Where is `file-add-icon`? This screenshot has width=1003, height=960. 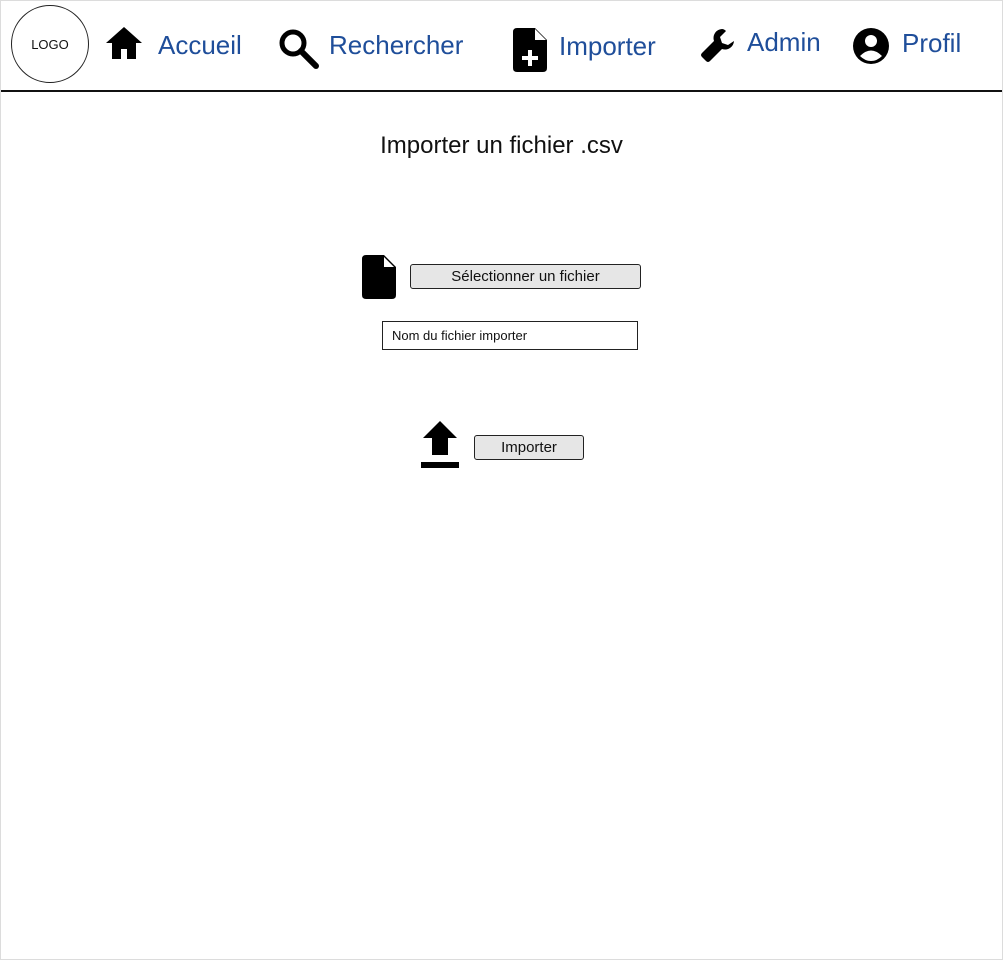 file-add-icon is located at coordinates (530, 50).